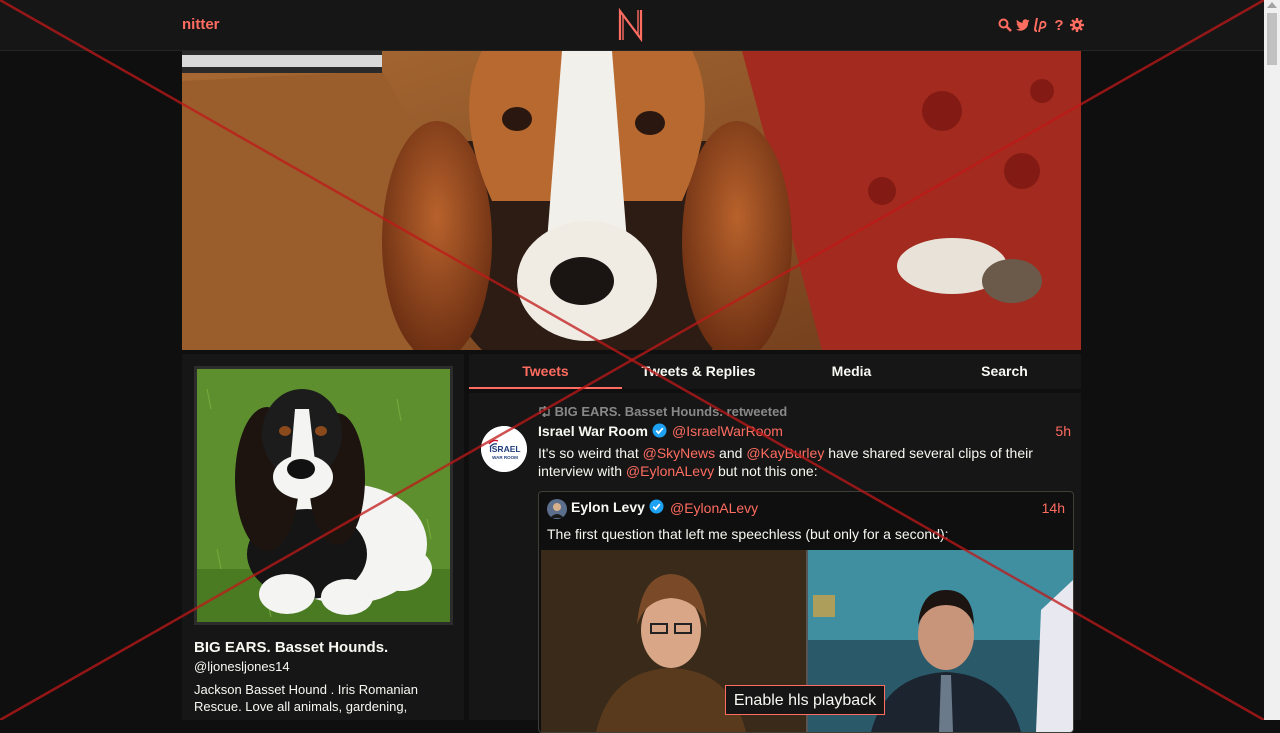  What do you see at coordinates (670, 471) in the screenshot?
I see `mention-eylonalevy: @EylonALevy` at bounding box center [670, 471].